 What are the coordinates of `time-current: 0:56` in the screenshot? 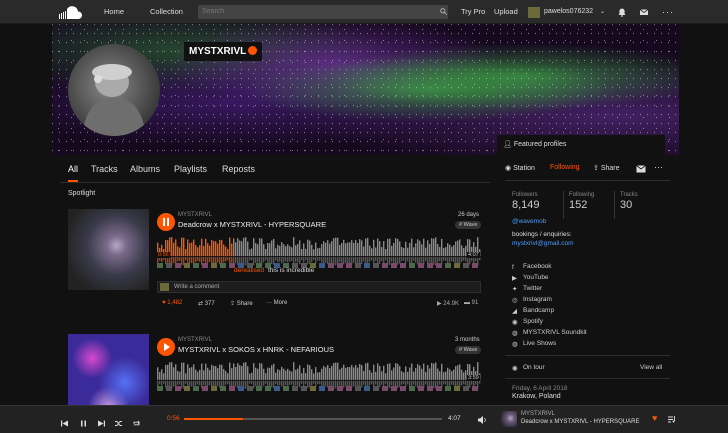 It's located at (163, 255).